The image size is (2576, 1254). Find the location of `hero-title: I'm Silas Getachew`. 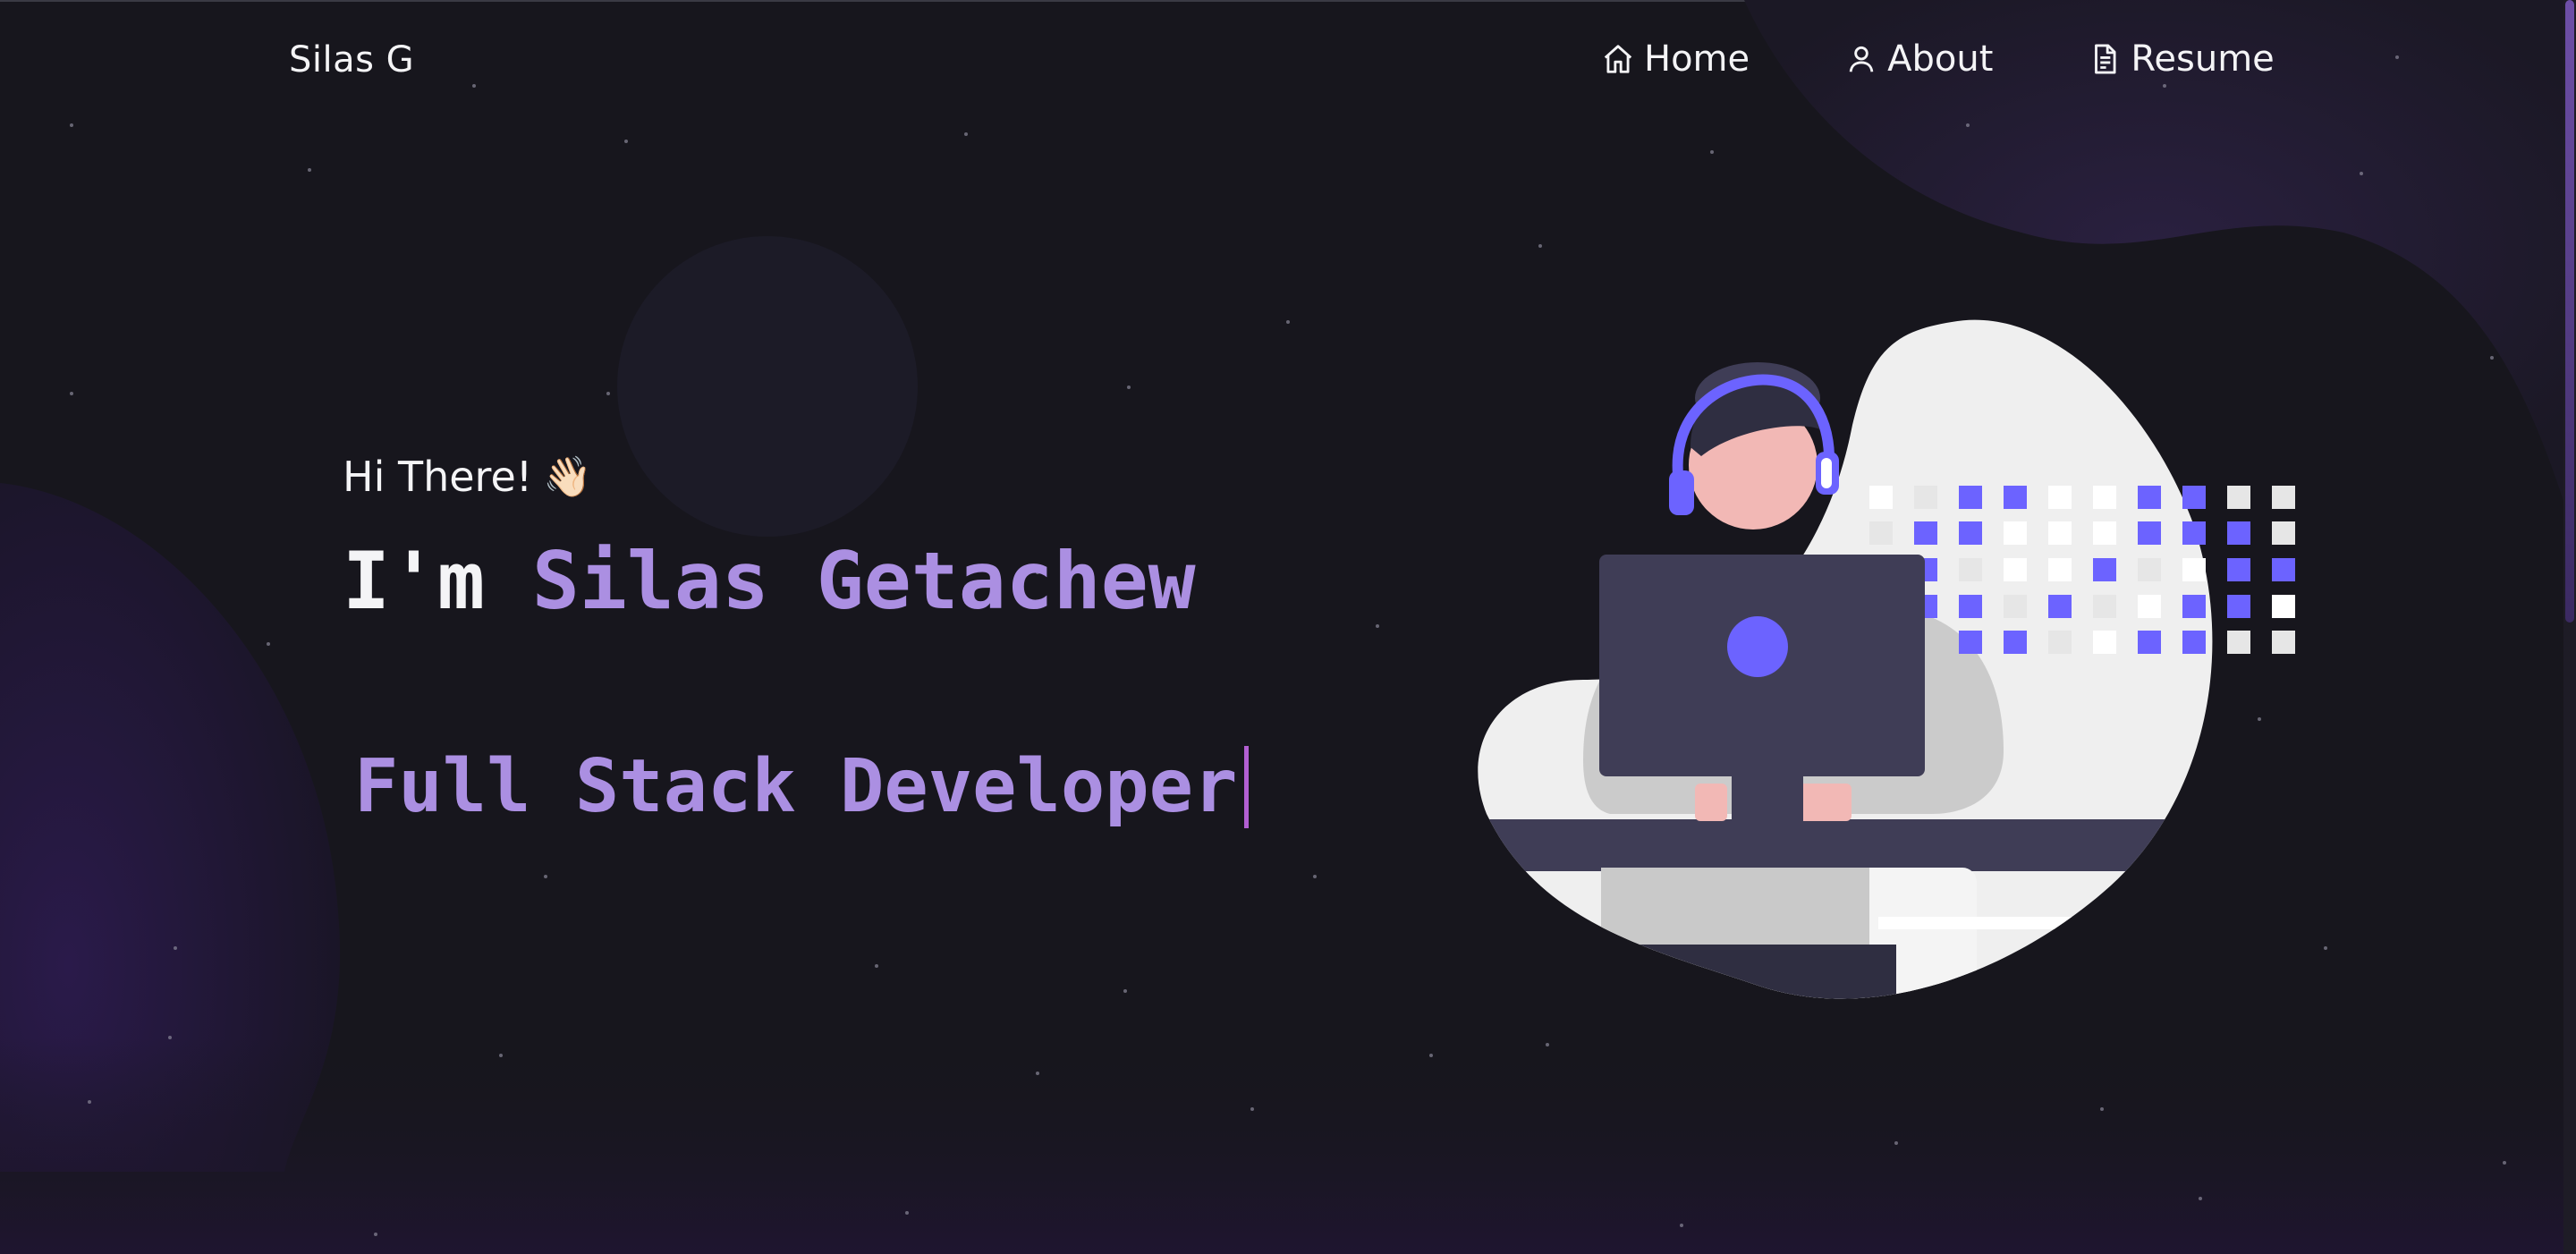

hero-title: I'm Silas Getachew is located at coordinates (769, 581).